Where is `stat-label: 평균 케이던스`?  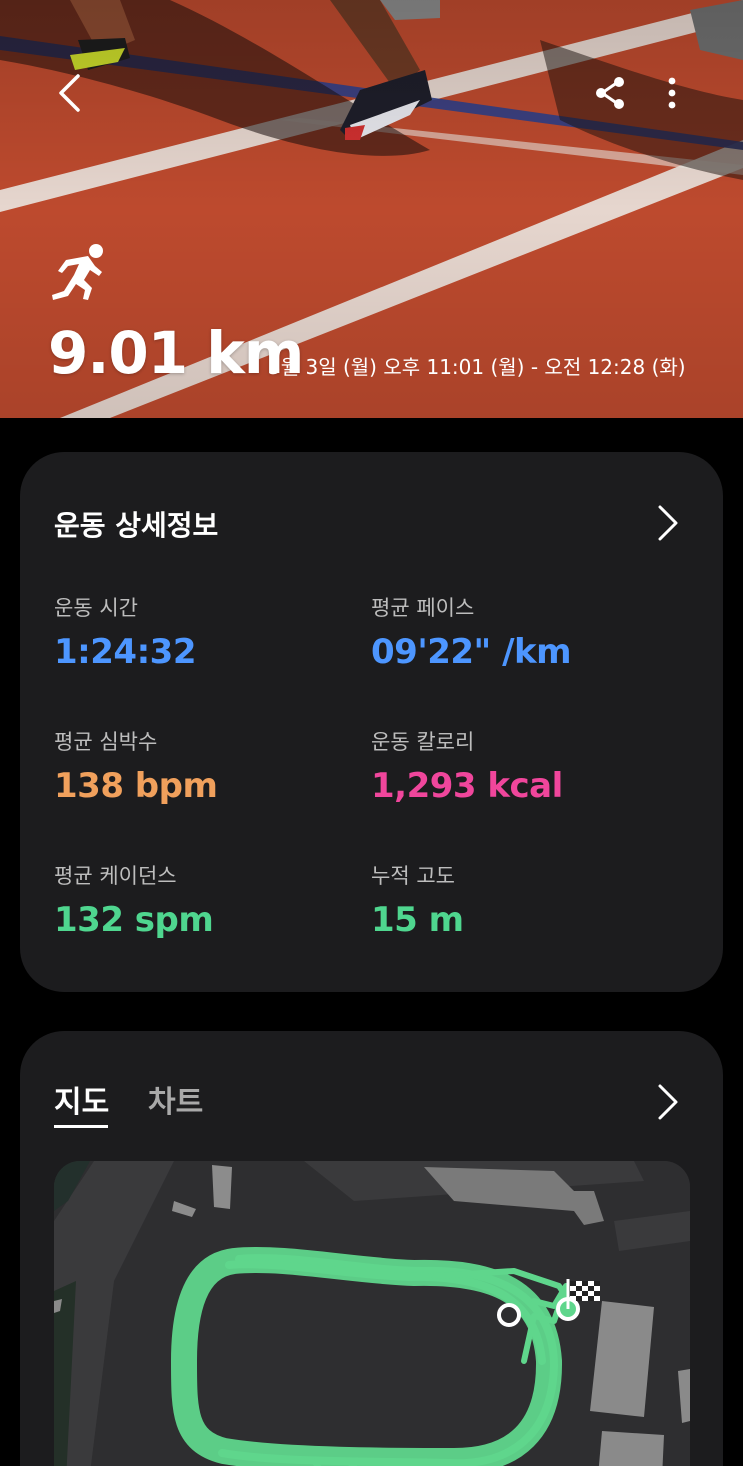 stat-label: 평균 케이던스 is located at coordinates (115, 876).